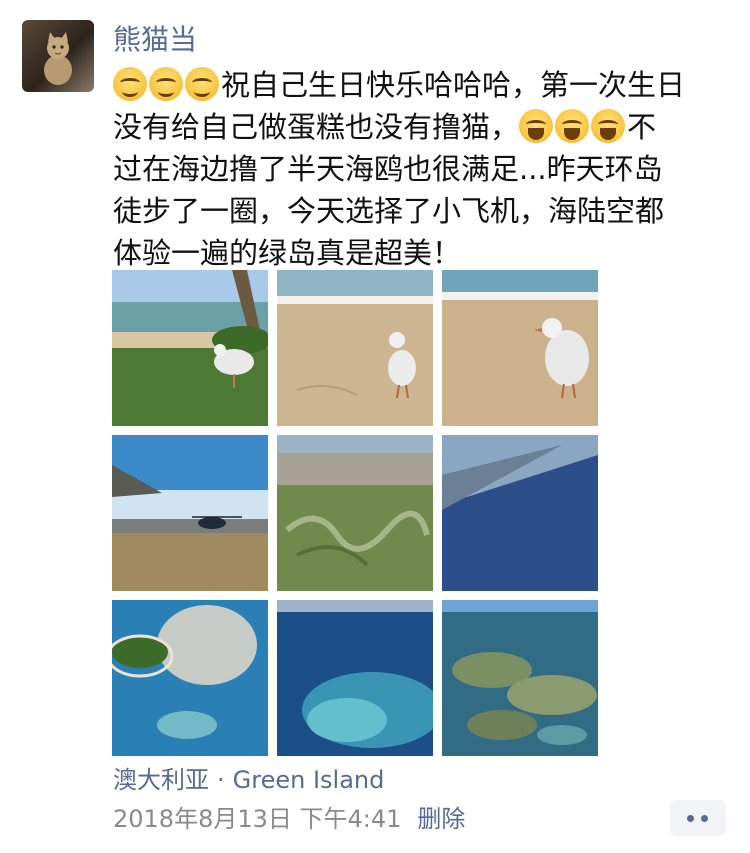  I want to click on photo-seagull-close, so click(520, 348).